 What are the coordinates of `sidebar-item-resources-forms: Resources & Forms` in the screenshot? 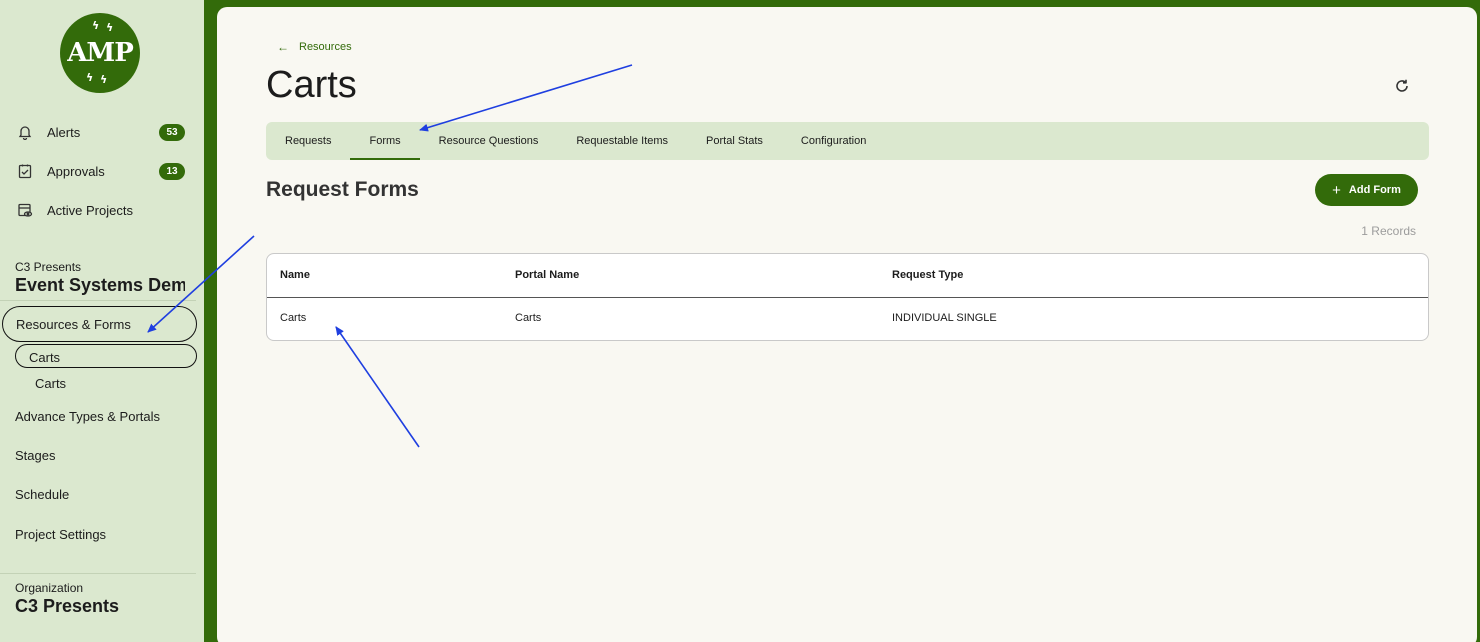 It's located at (73, 324).